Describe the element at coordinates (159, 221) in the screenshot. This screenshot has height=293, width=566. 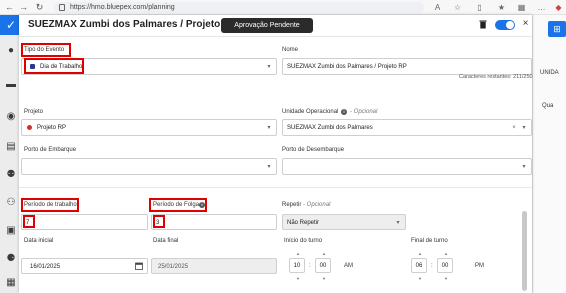
I see `rest-period-value-highlight` at that location.